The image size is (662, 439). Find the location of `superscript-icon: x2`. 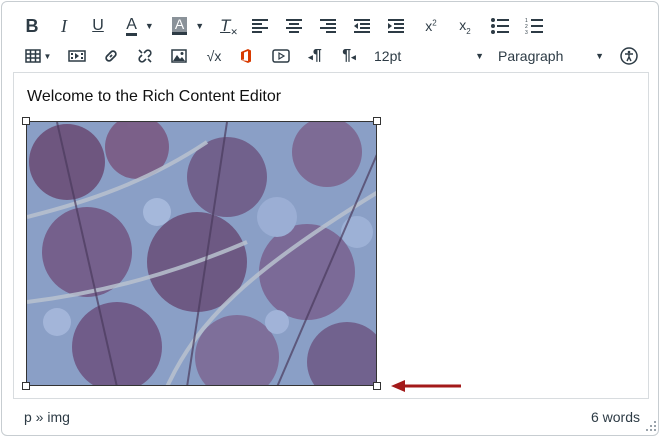

superscript-icon: x2 is located at coordinates (431, 26).